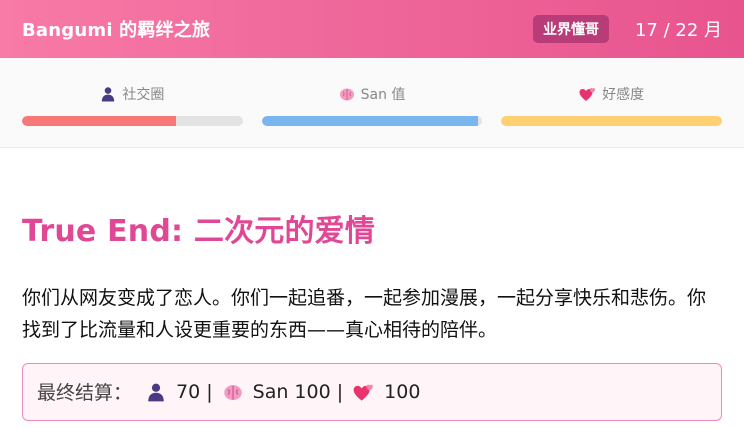 The width and height of the screenshot is (744, 428). Describe the element at coordinates (623, 95) in the screenshot. I see `stat-affection-label: 好感度` at that location.